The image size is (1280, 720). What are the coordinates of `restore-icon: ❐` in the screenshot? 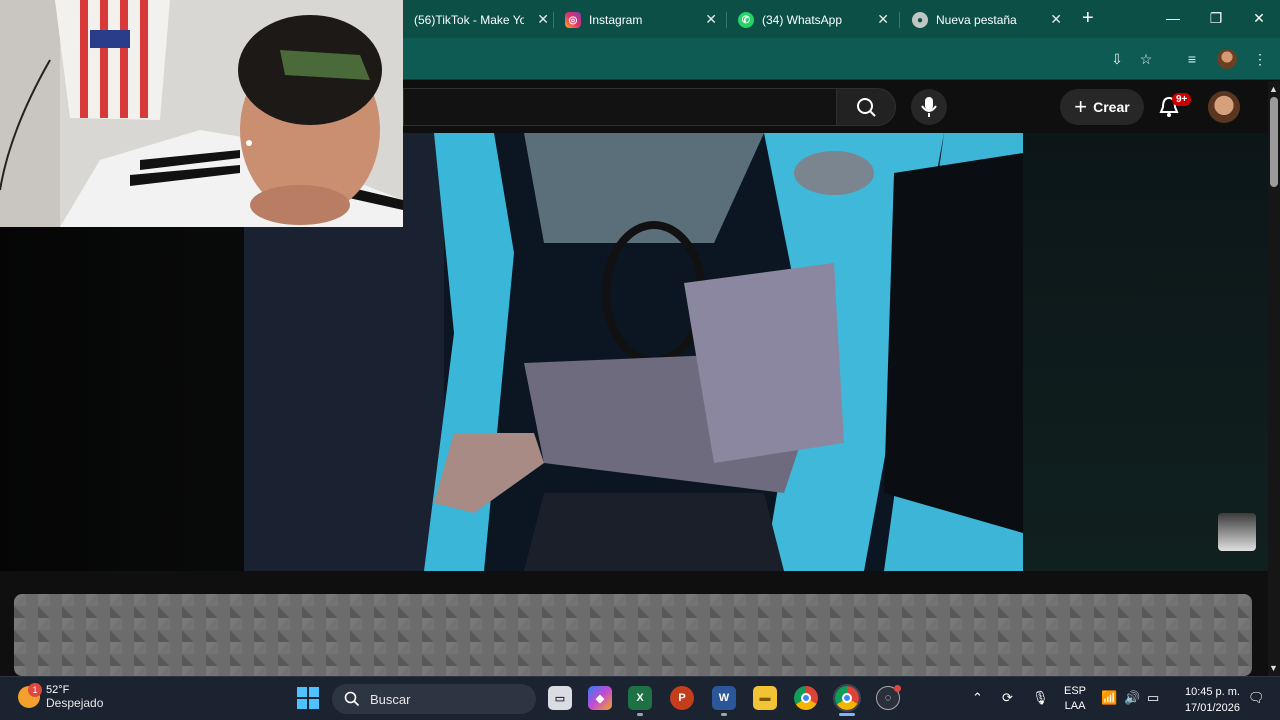 It's located at (1216, 18).